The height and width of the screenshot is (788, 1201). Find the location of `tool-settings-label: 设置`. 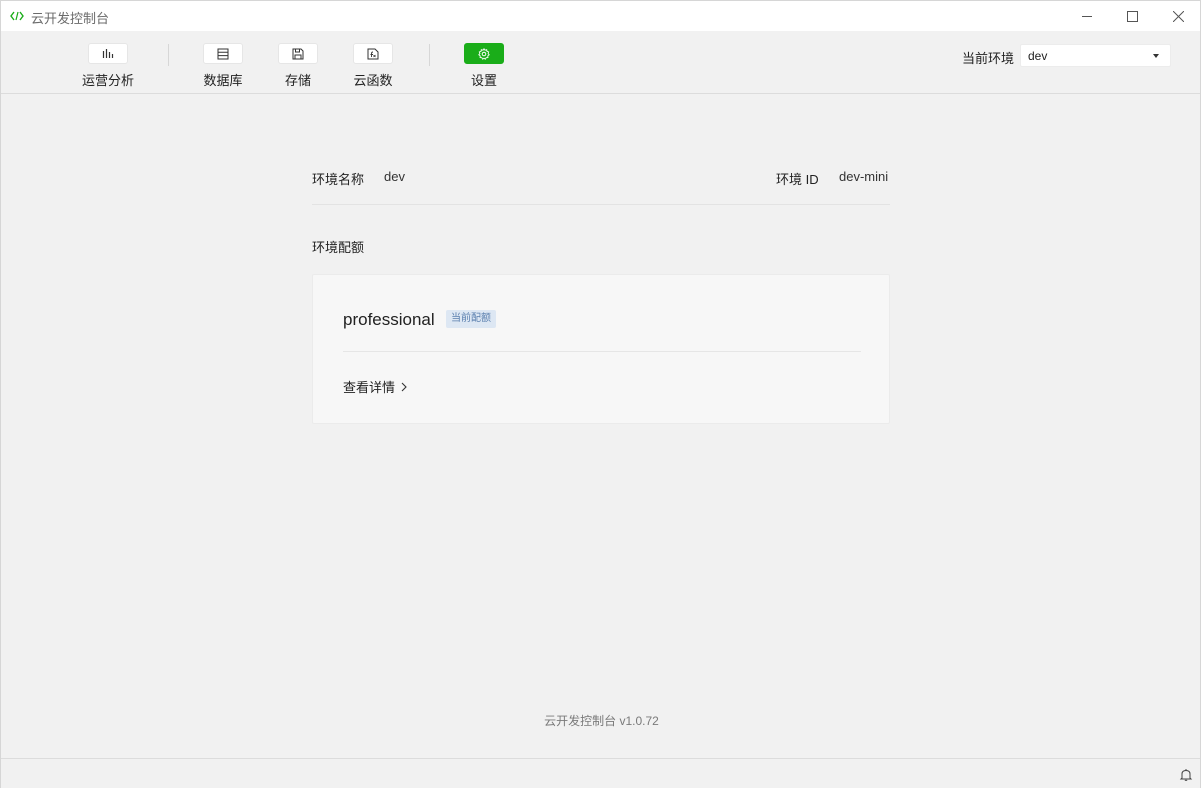

tool-settings-label: 设置 is located at coordinates (483, 80).